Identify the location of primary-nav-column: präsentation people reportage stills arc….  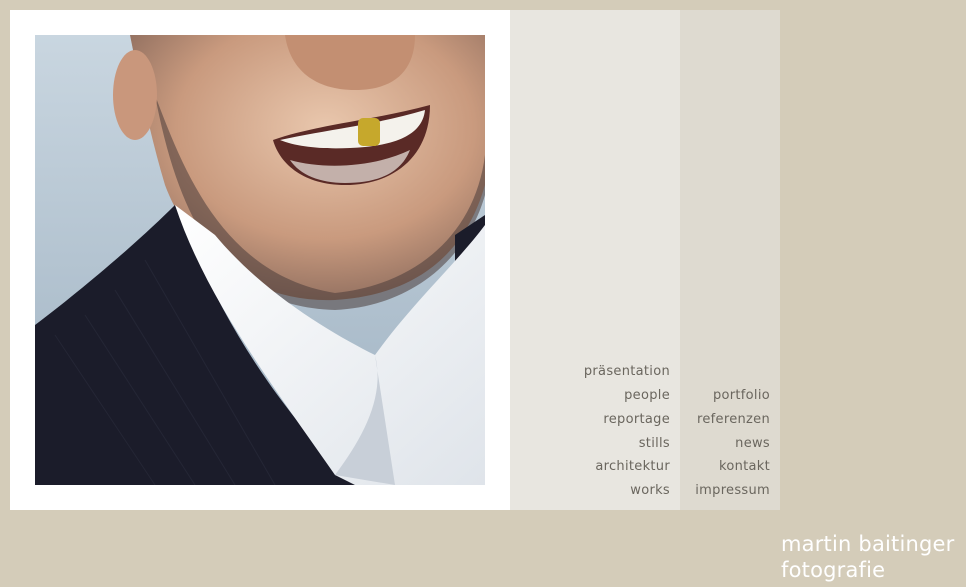
(595, 260).